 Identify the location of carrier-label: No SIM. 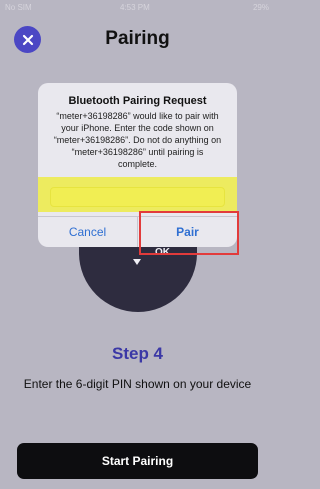
(18, 7).